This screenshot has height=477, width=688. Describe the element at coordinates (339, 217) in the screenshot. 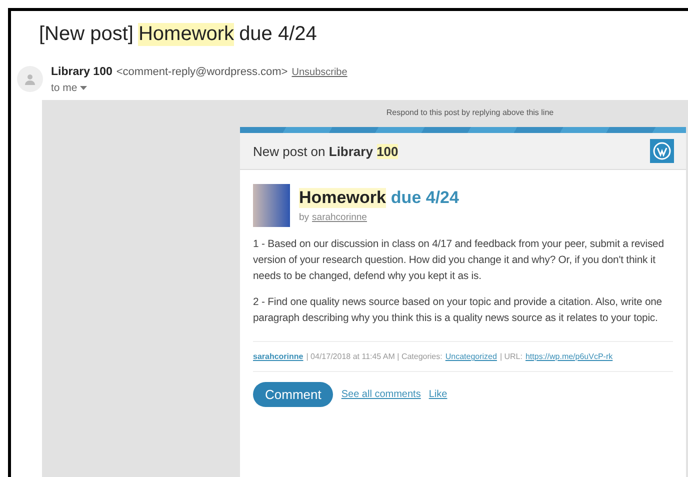

I see `author-link: sarahcorinne` at that location.